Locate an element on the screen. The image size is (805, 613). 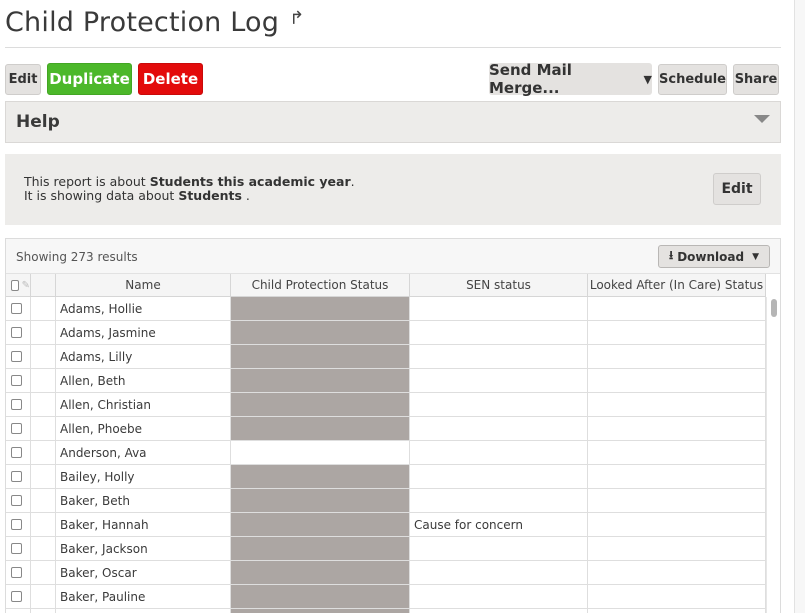
info-showing-suffix: . is located at coordinates (245, 195).